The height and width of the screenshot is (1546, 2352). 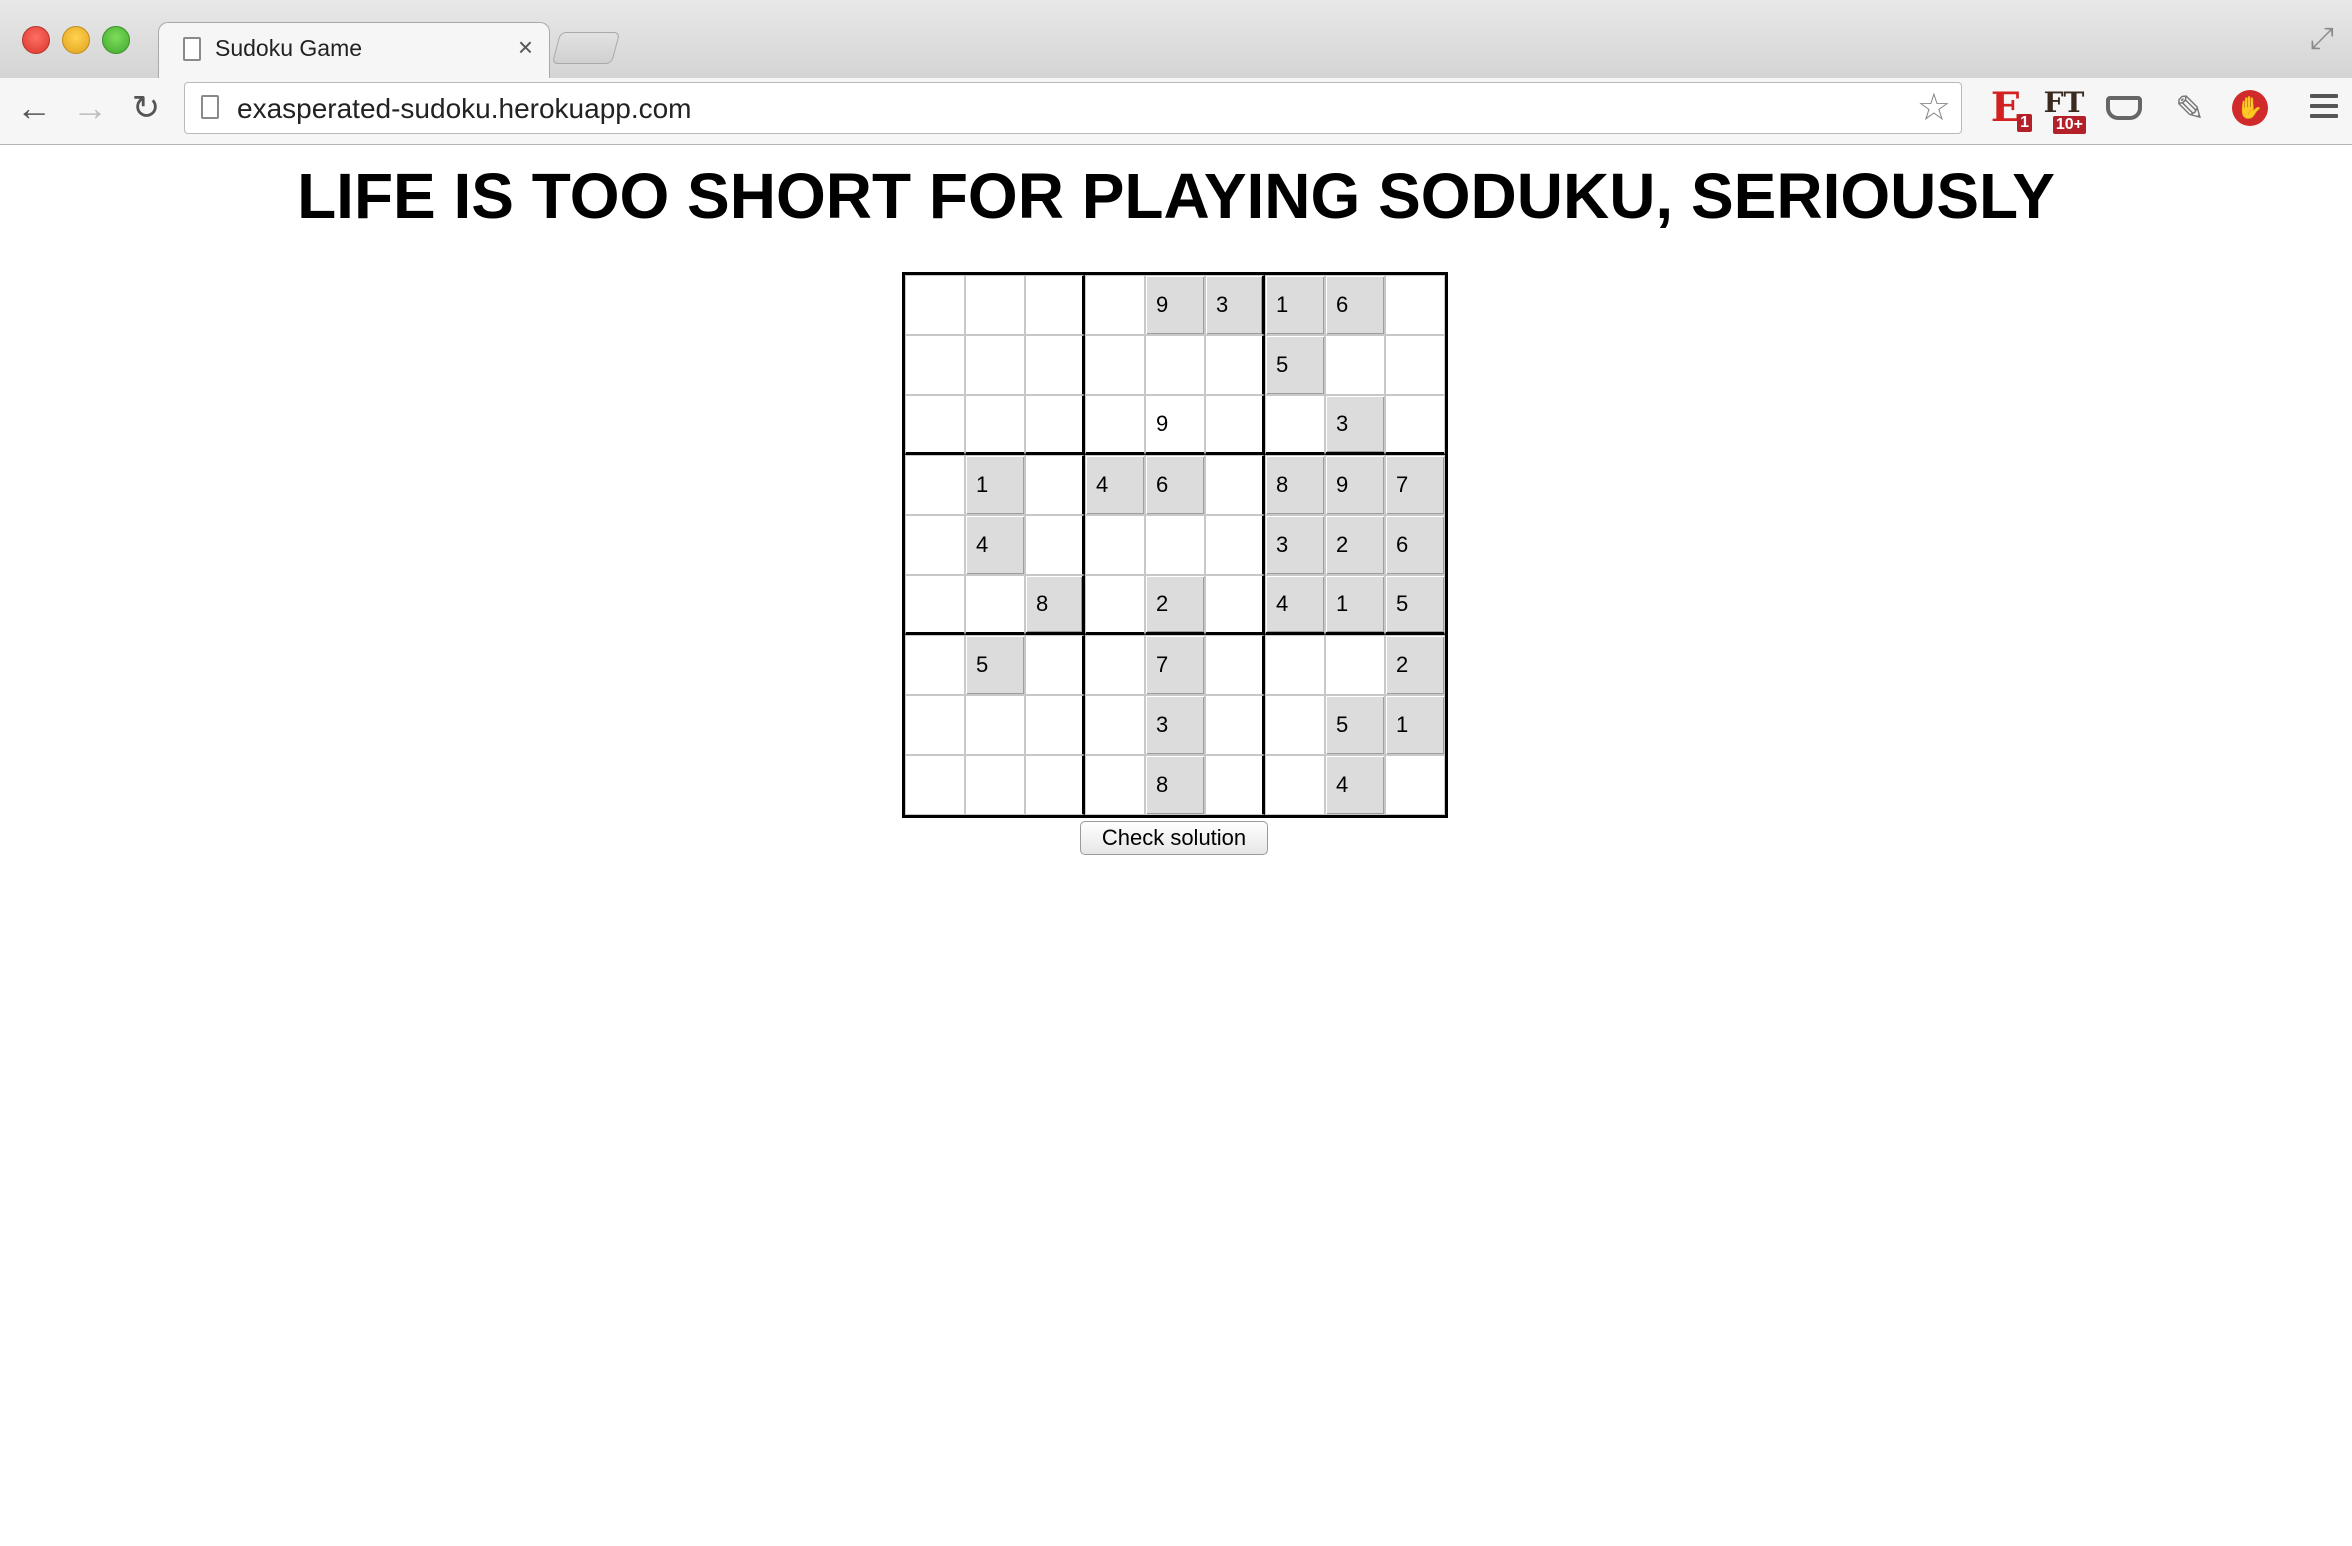 I want to click on eyedropper-extension-icon: ✎, so click(x=2190, y=109).